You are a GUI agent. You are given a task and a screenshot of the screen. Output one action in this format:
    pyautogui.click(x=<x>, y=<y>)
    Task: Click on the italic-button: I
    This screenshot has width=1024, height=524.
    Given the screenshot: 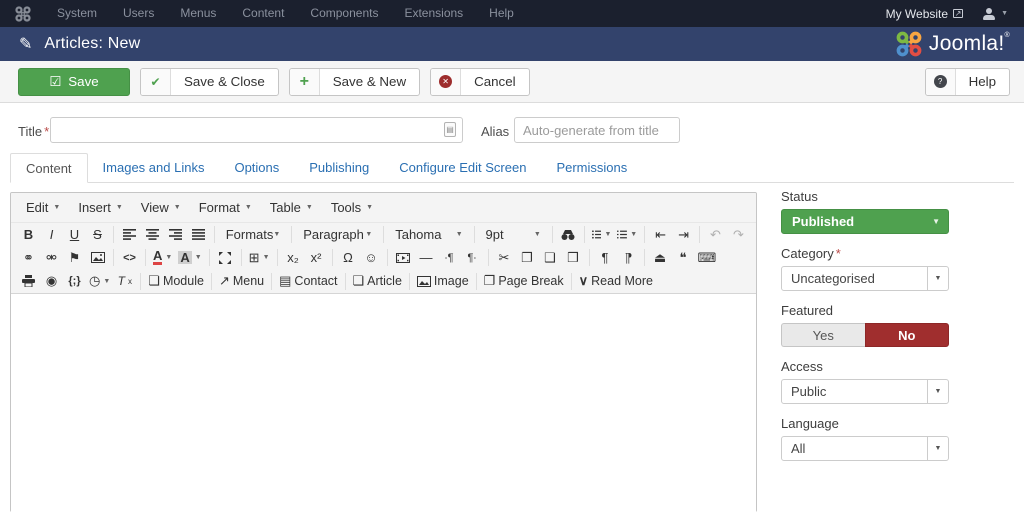 What is the action you would take?
    pyautogui.click(x=51, y=235)
    